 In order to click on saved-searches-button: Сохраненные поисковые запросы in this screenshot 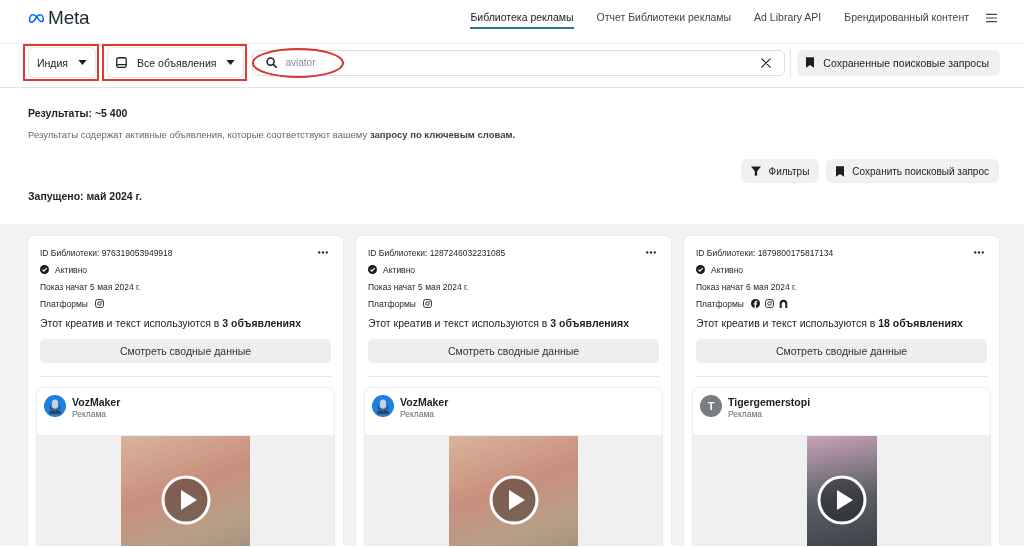, I will do `click(898, 62)`.